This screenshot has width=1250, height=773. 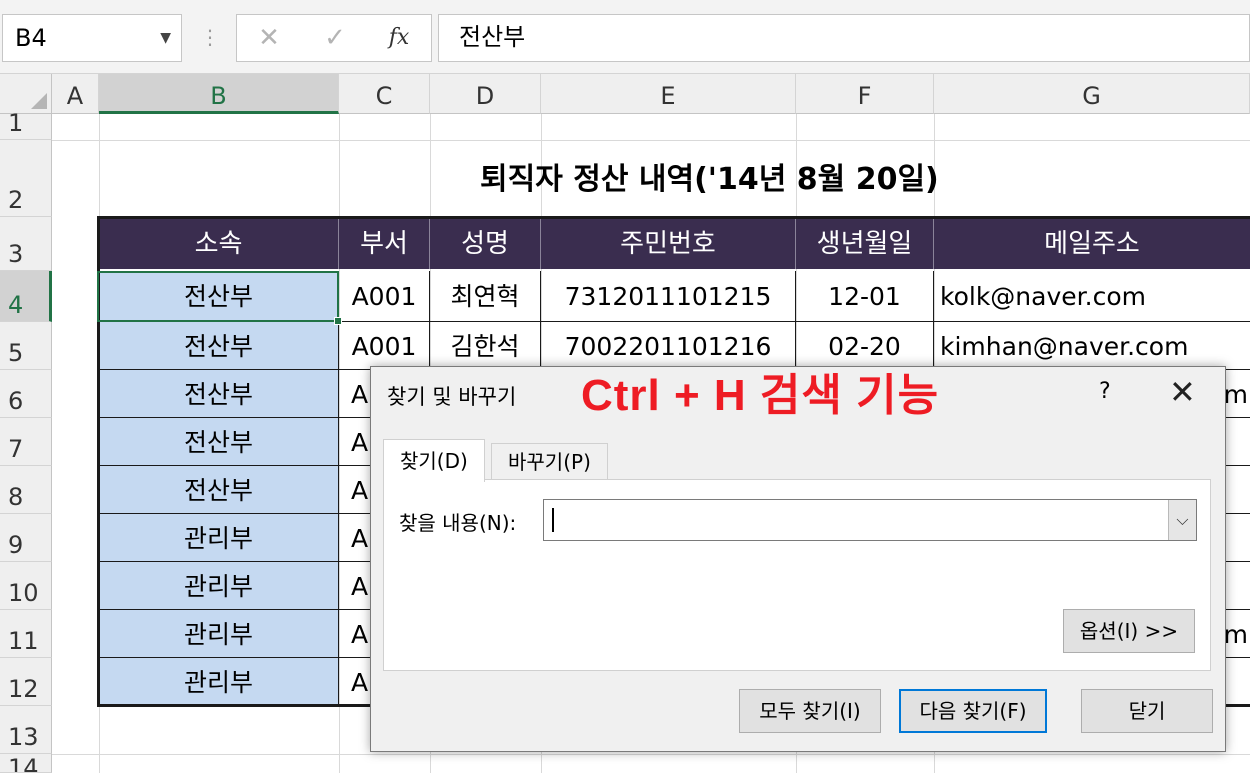 What do you see at coordinates (31, 38) in the screenshot?
I see `name-box-value: B4` at bounding box center [31, 38].